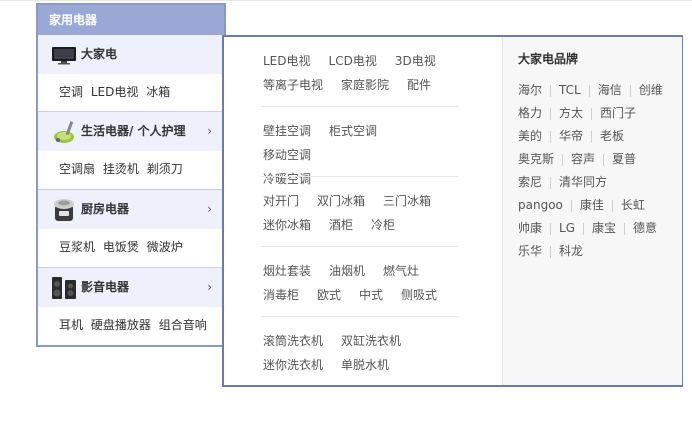  What do you see at coordinates (281, 295) in the screenshot?
I see `subcategory-link: 消毒柜` at bounding box center [281, 295].